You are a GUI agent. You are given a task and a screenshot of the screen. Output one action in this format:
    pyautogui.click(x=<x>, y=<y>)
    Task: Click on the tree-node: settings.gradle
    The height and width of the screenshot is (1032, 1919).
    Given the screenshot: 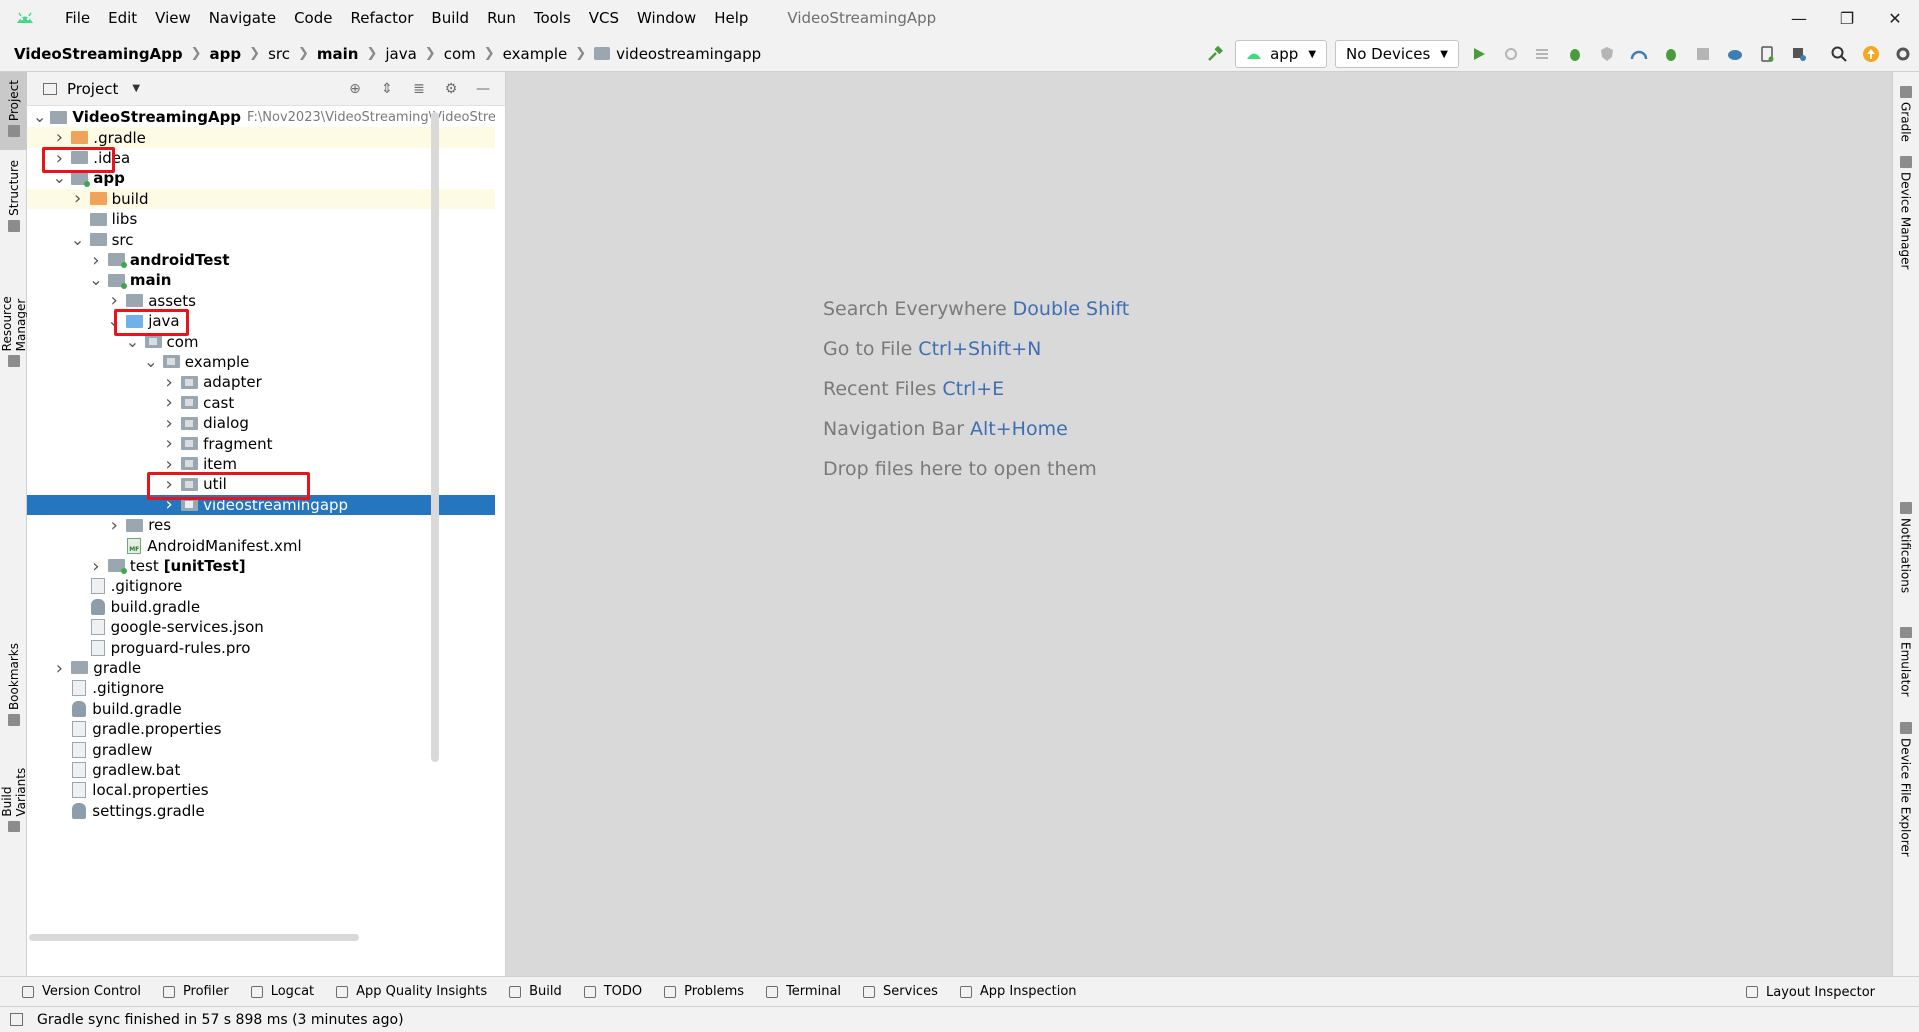 What is the action you would take?
    pyautogui.click(x=261, y=811)
    